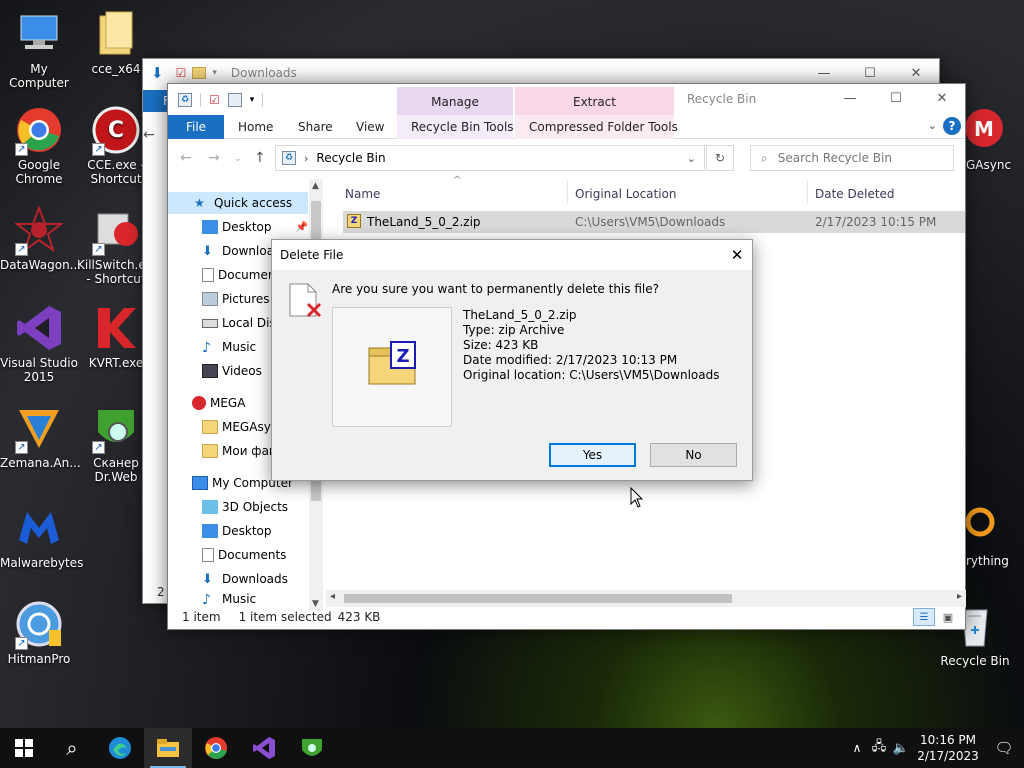 Image resolution: width=1024 pixels, height=768 pixels. I want to click on search-input: ⌕ Search Recycle Bin, so click(852, 158).